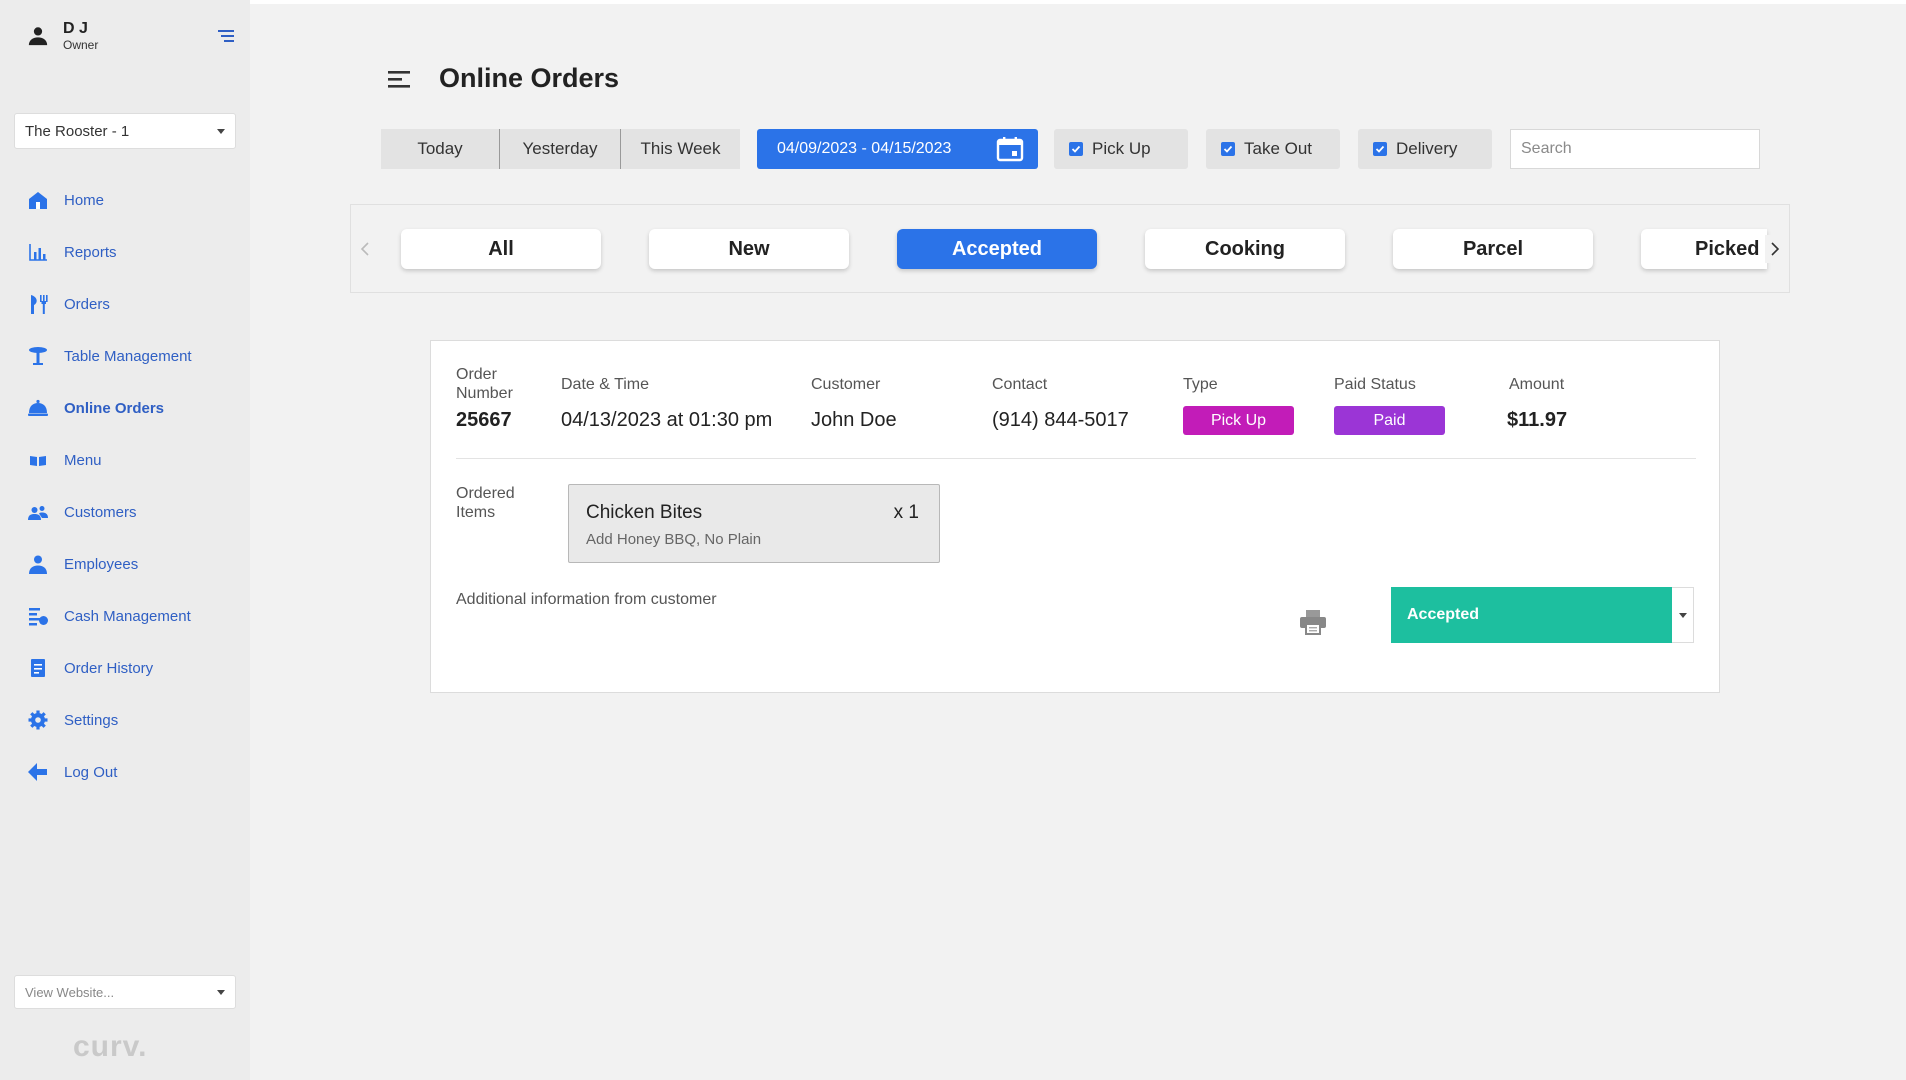  What do you see at coordinates (854, 420) in the screenshot?
I see `customer-name: John Doe` at bounding box center [854, 420].